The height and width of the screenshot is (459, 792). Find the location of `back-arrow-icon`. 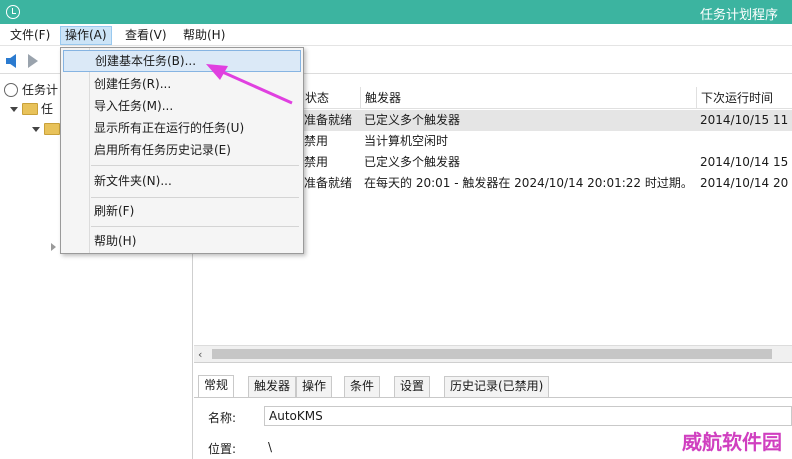

back-arrow-icon is located at coordinates (11, 61).